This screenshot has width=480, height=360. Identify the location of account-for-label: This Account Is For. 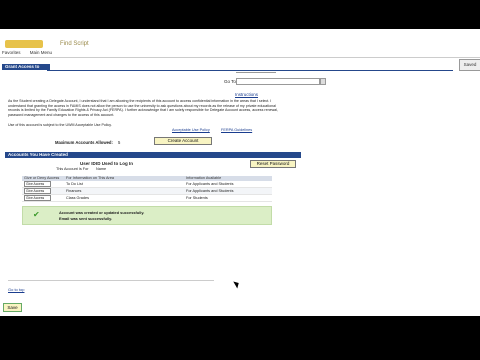
(72, 169).